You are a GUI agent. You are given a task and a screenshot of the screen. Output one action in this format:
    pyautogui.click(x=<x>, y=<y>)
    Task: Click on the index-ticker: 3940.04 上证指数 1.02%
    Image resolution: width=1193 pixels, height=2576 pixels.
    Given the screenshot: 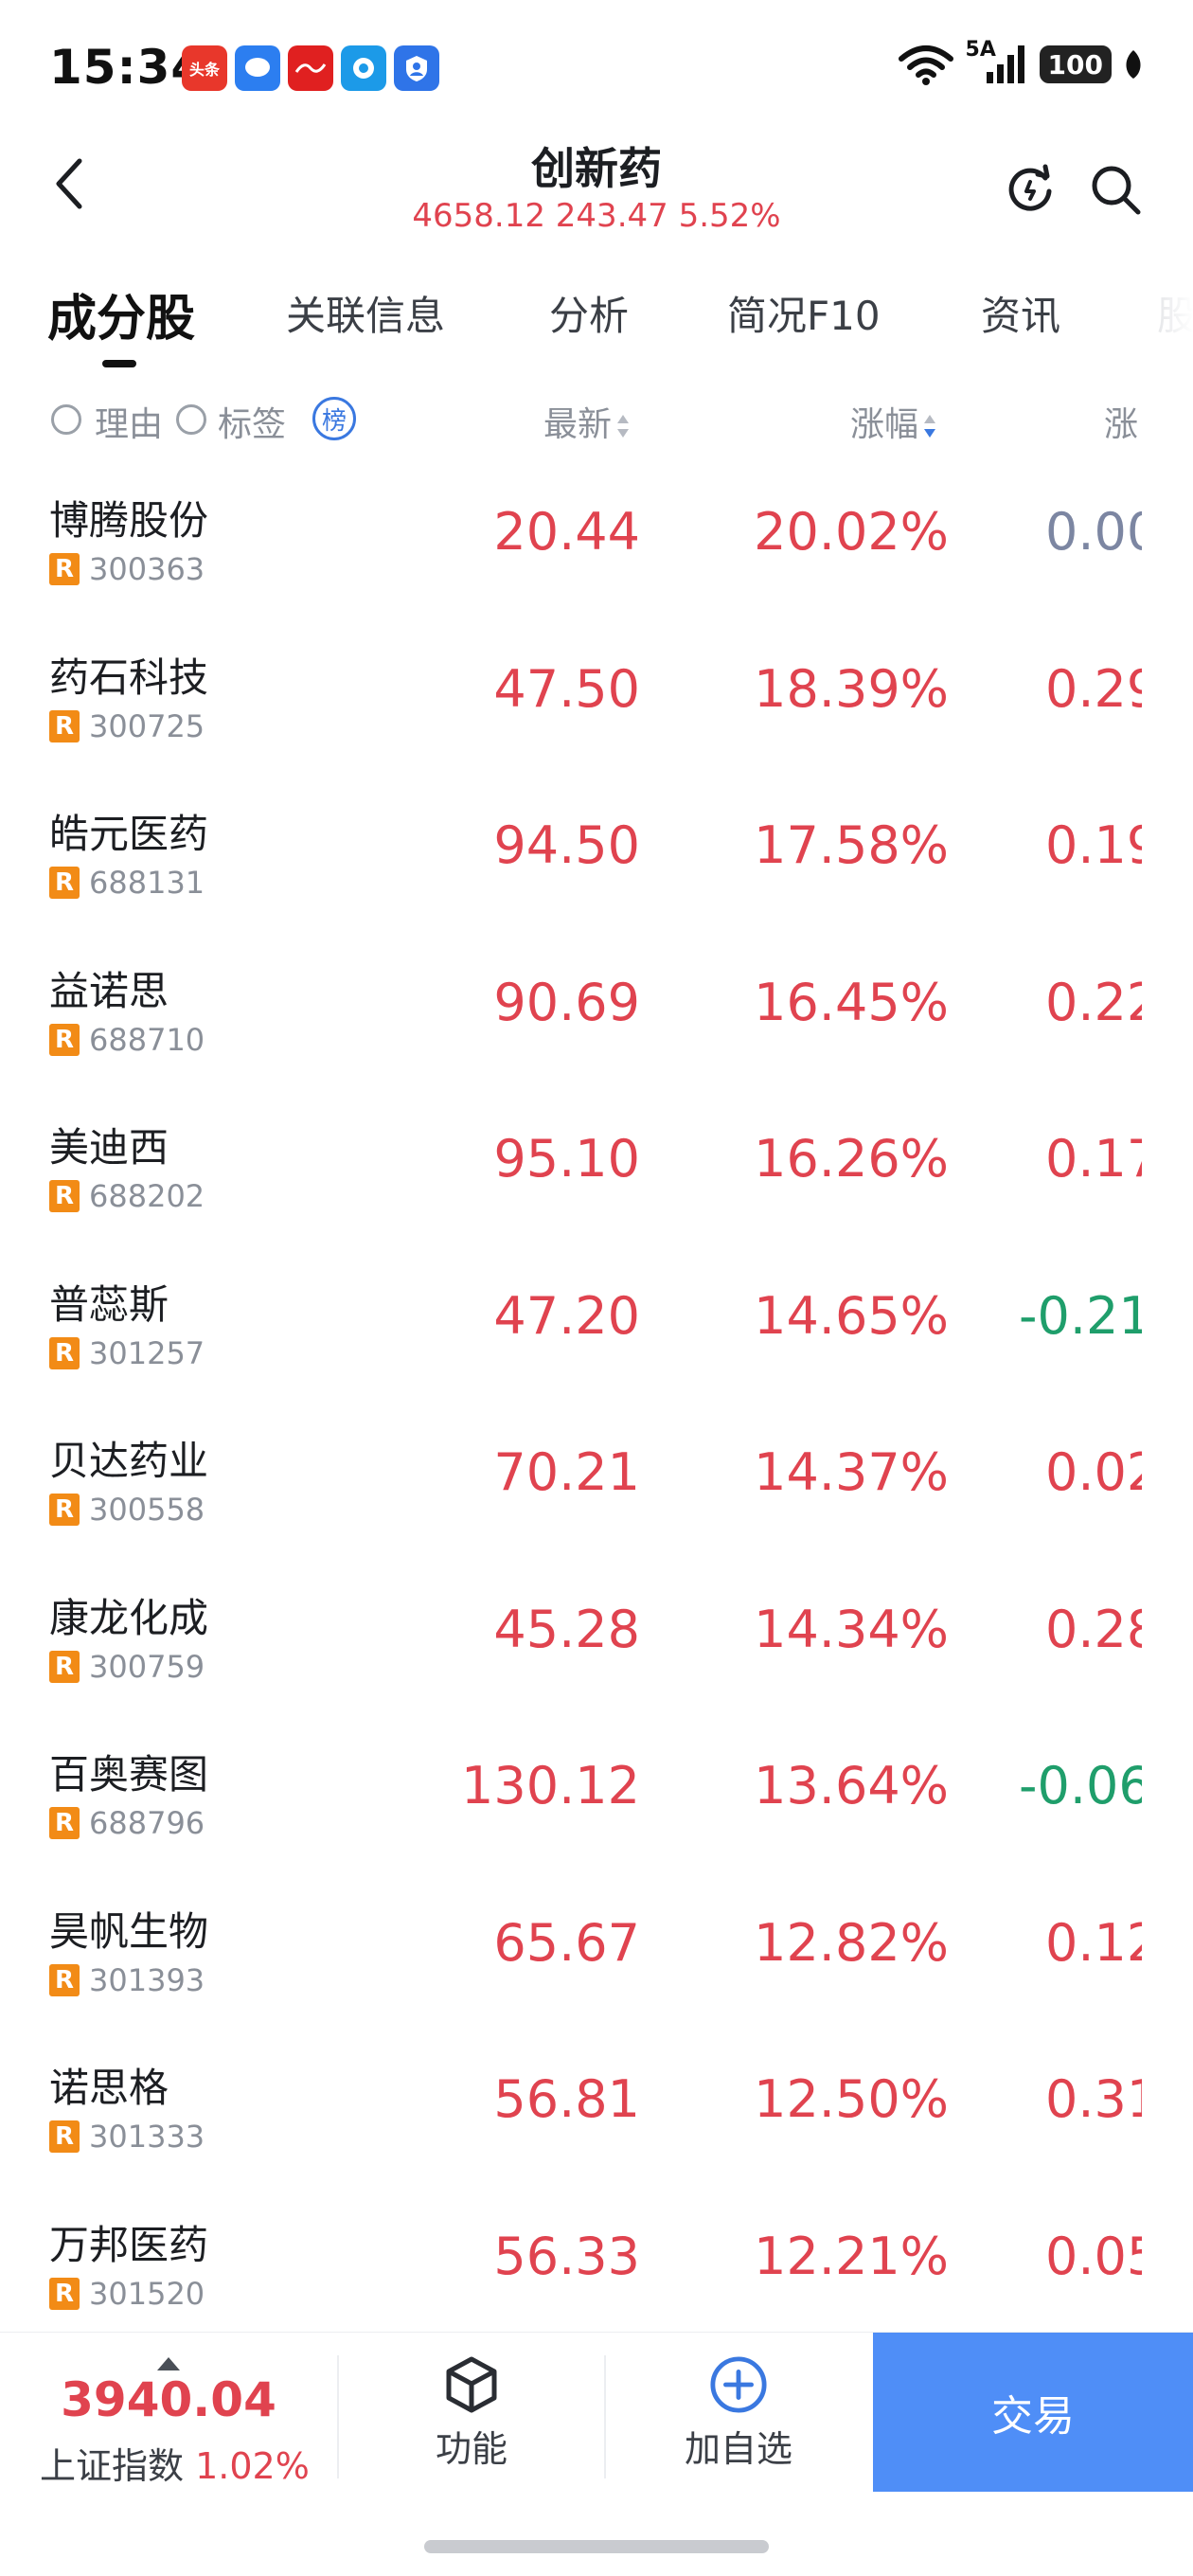 What is the action you would take?
    pyautogui.click(x=168, y=2413)
    